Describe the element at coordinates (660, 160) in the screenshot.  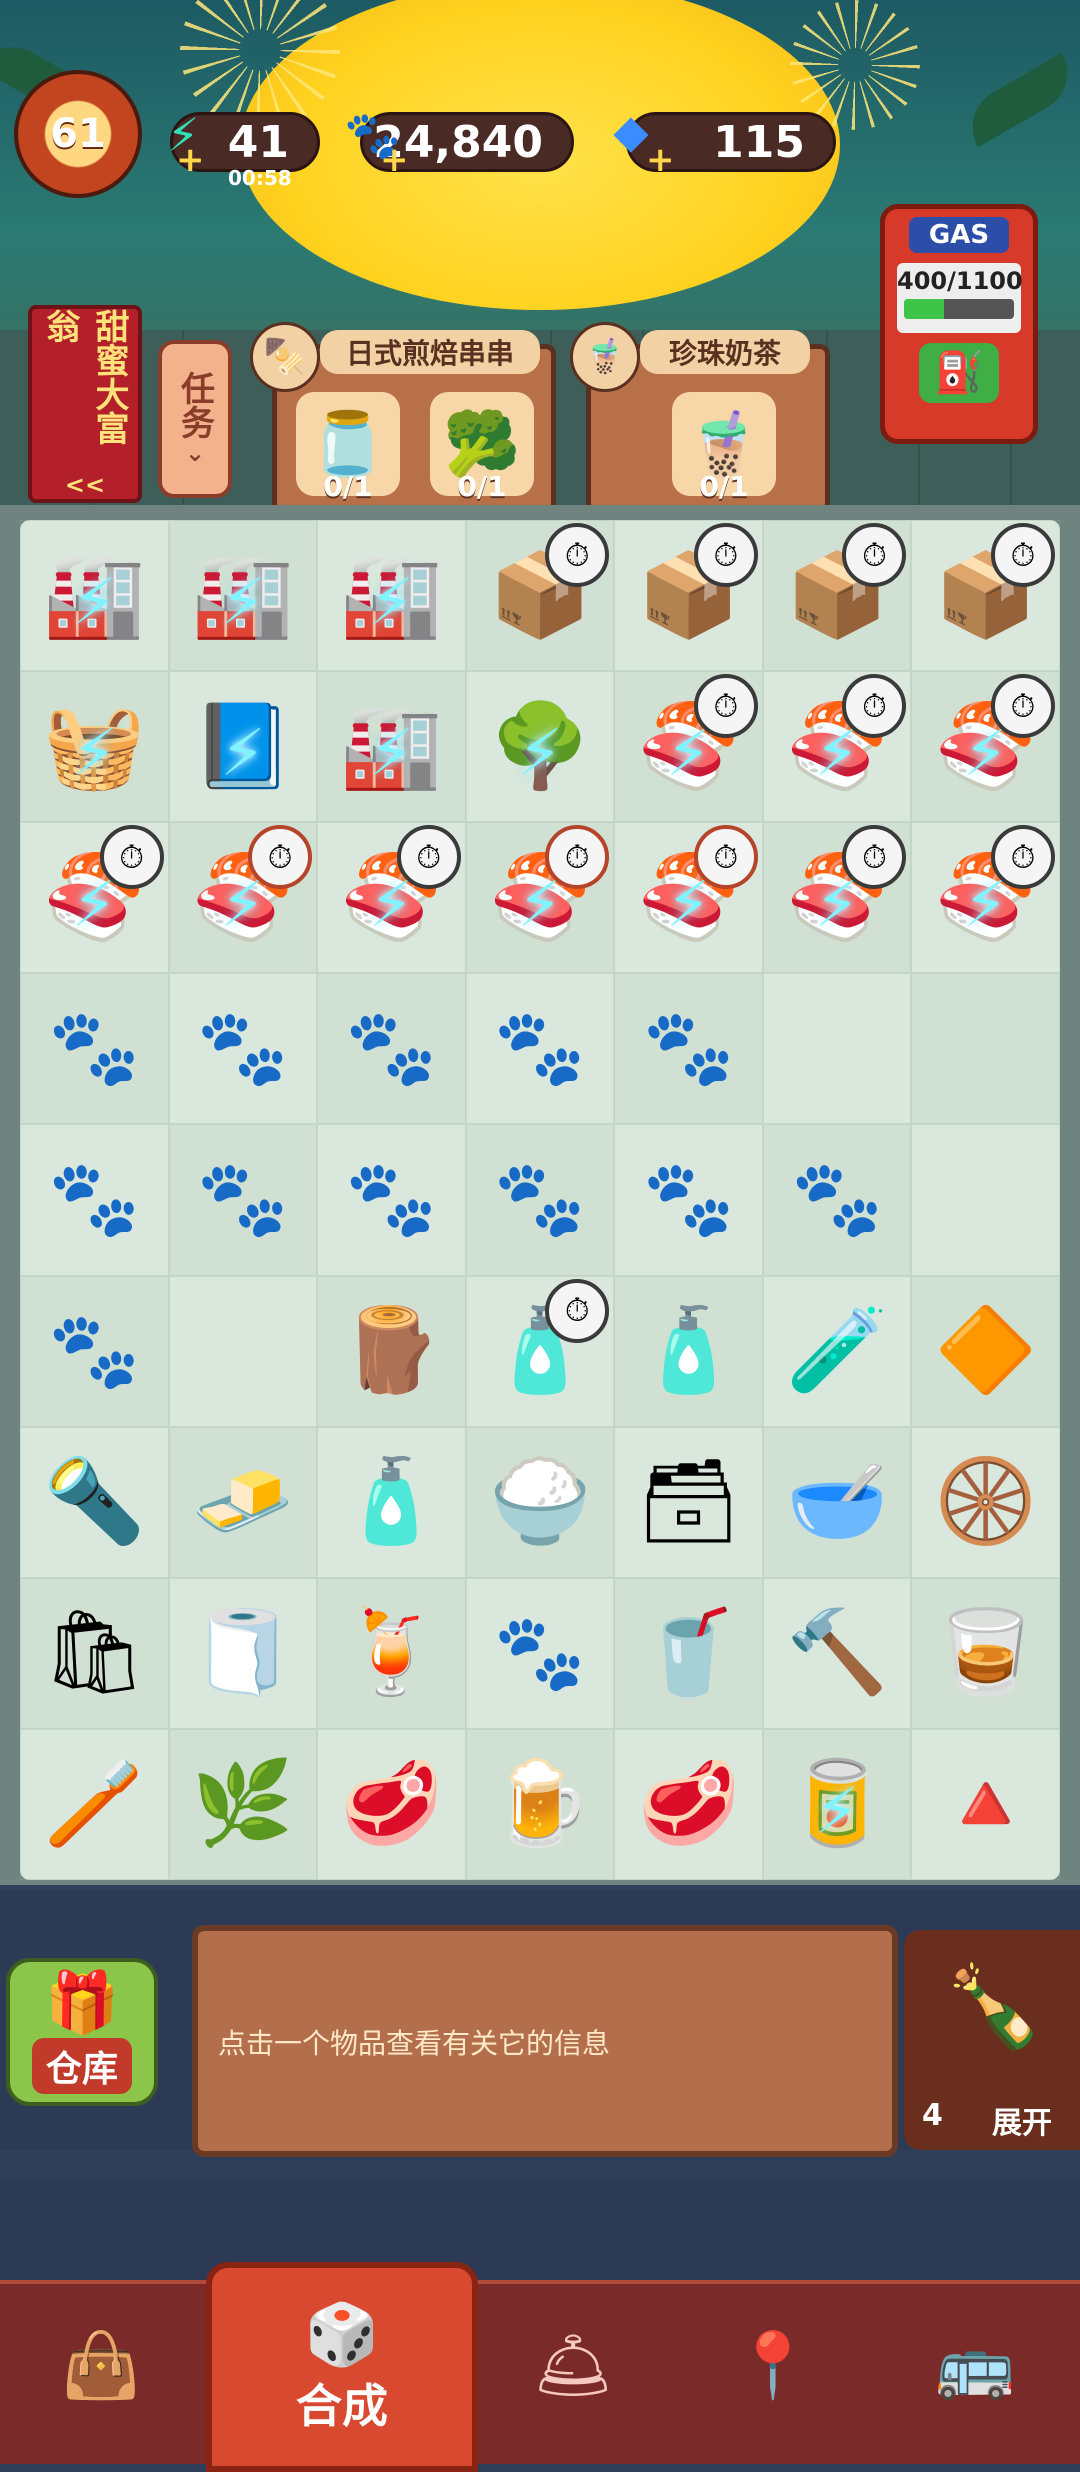
I see `gems-plus-icon: +` at that location.